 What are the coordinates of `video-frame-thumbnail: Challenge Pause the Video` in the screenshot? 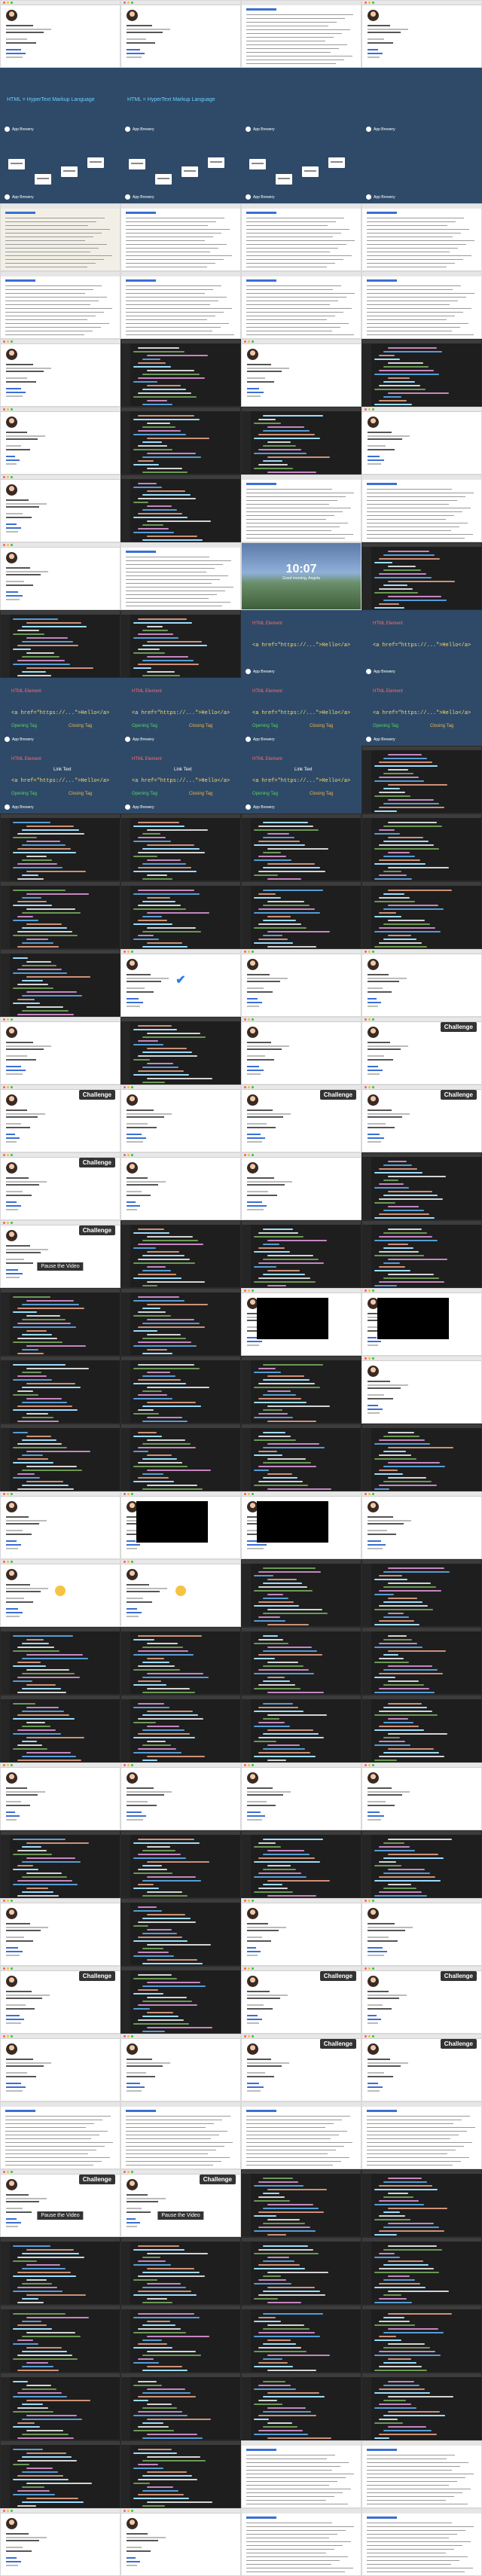 It's located at (60, 1254).